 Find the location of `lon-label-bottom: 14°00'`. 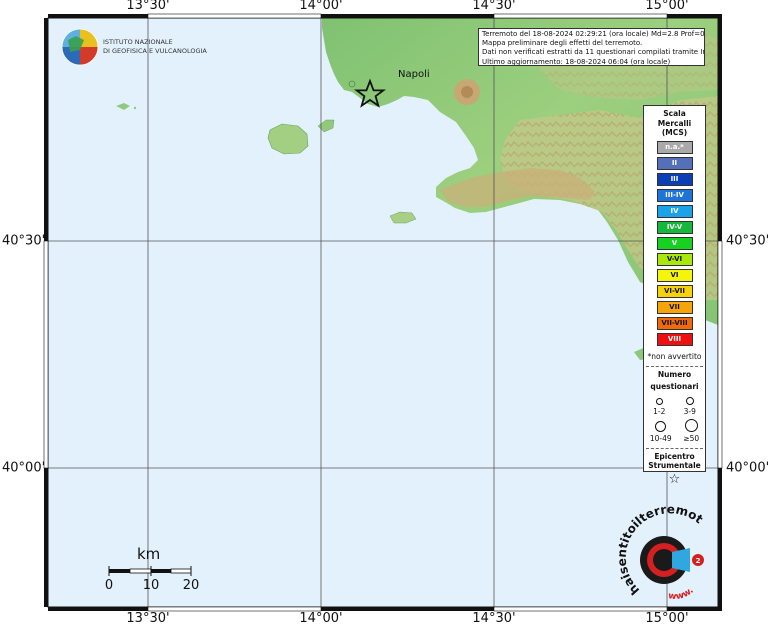

lon-label-bottom: 14°00' is located at coordinates (321, 618).